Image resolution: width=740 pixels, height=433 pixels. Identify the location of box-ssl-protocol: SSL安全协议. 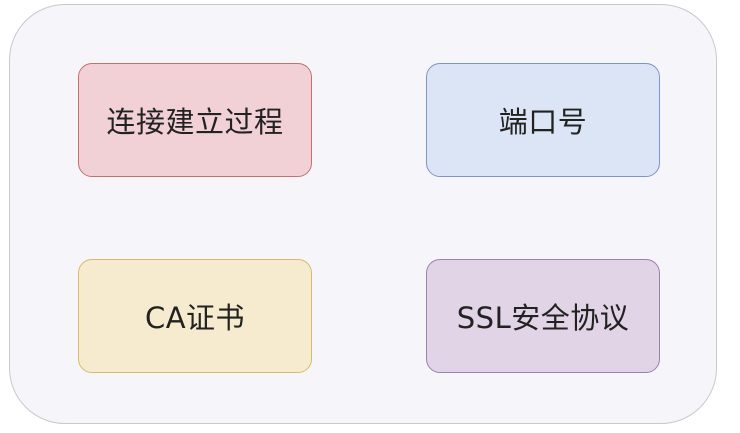
(543, 316).